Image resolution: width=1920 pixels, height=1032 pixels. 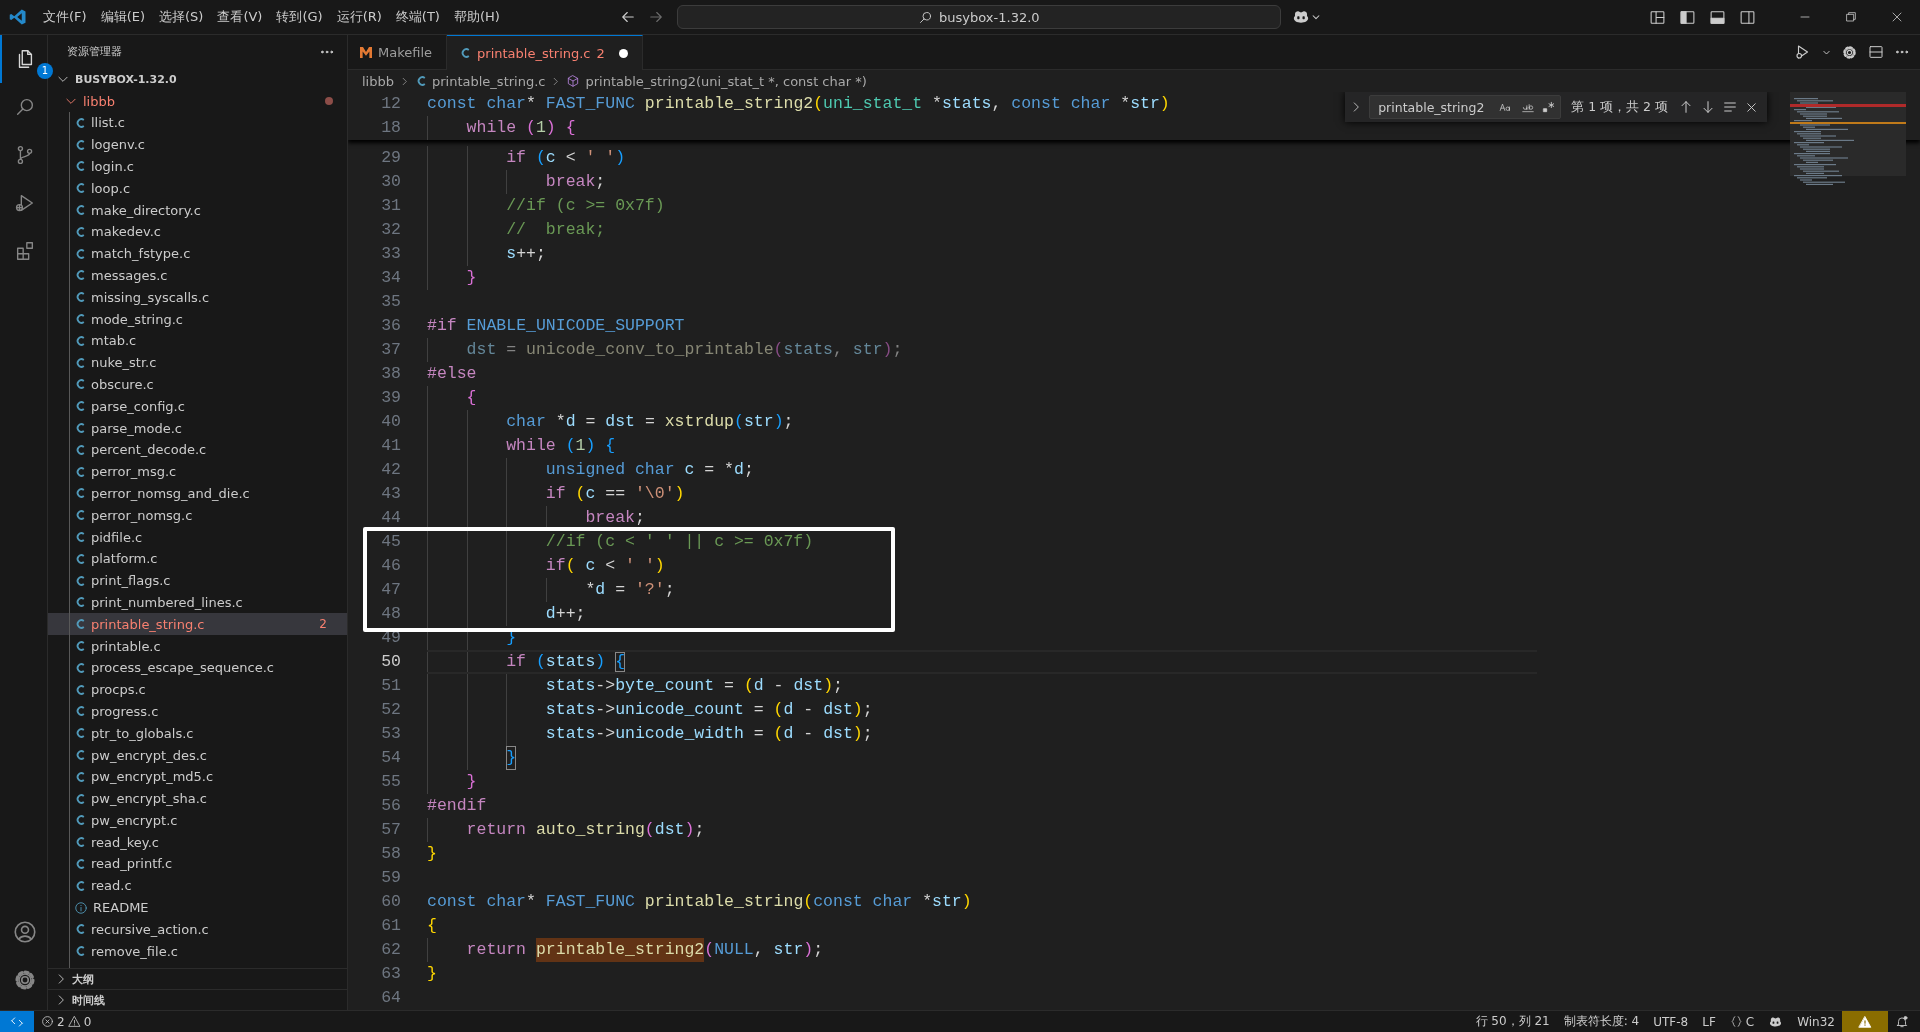 What do you see at coordinates (978, 17) in the screenshot?
I see `command-center-search: busybox-1.32.0` at bounding box center [978, 17].